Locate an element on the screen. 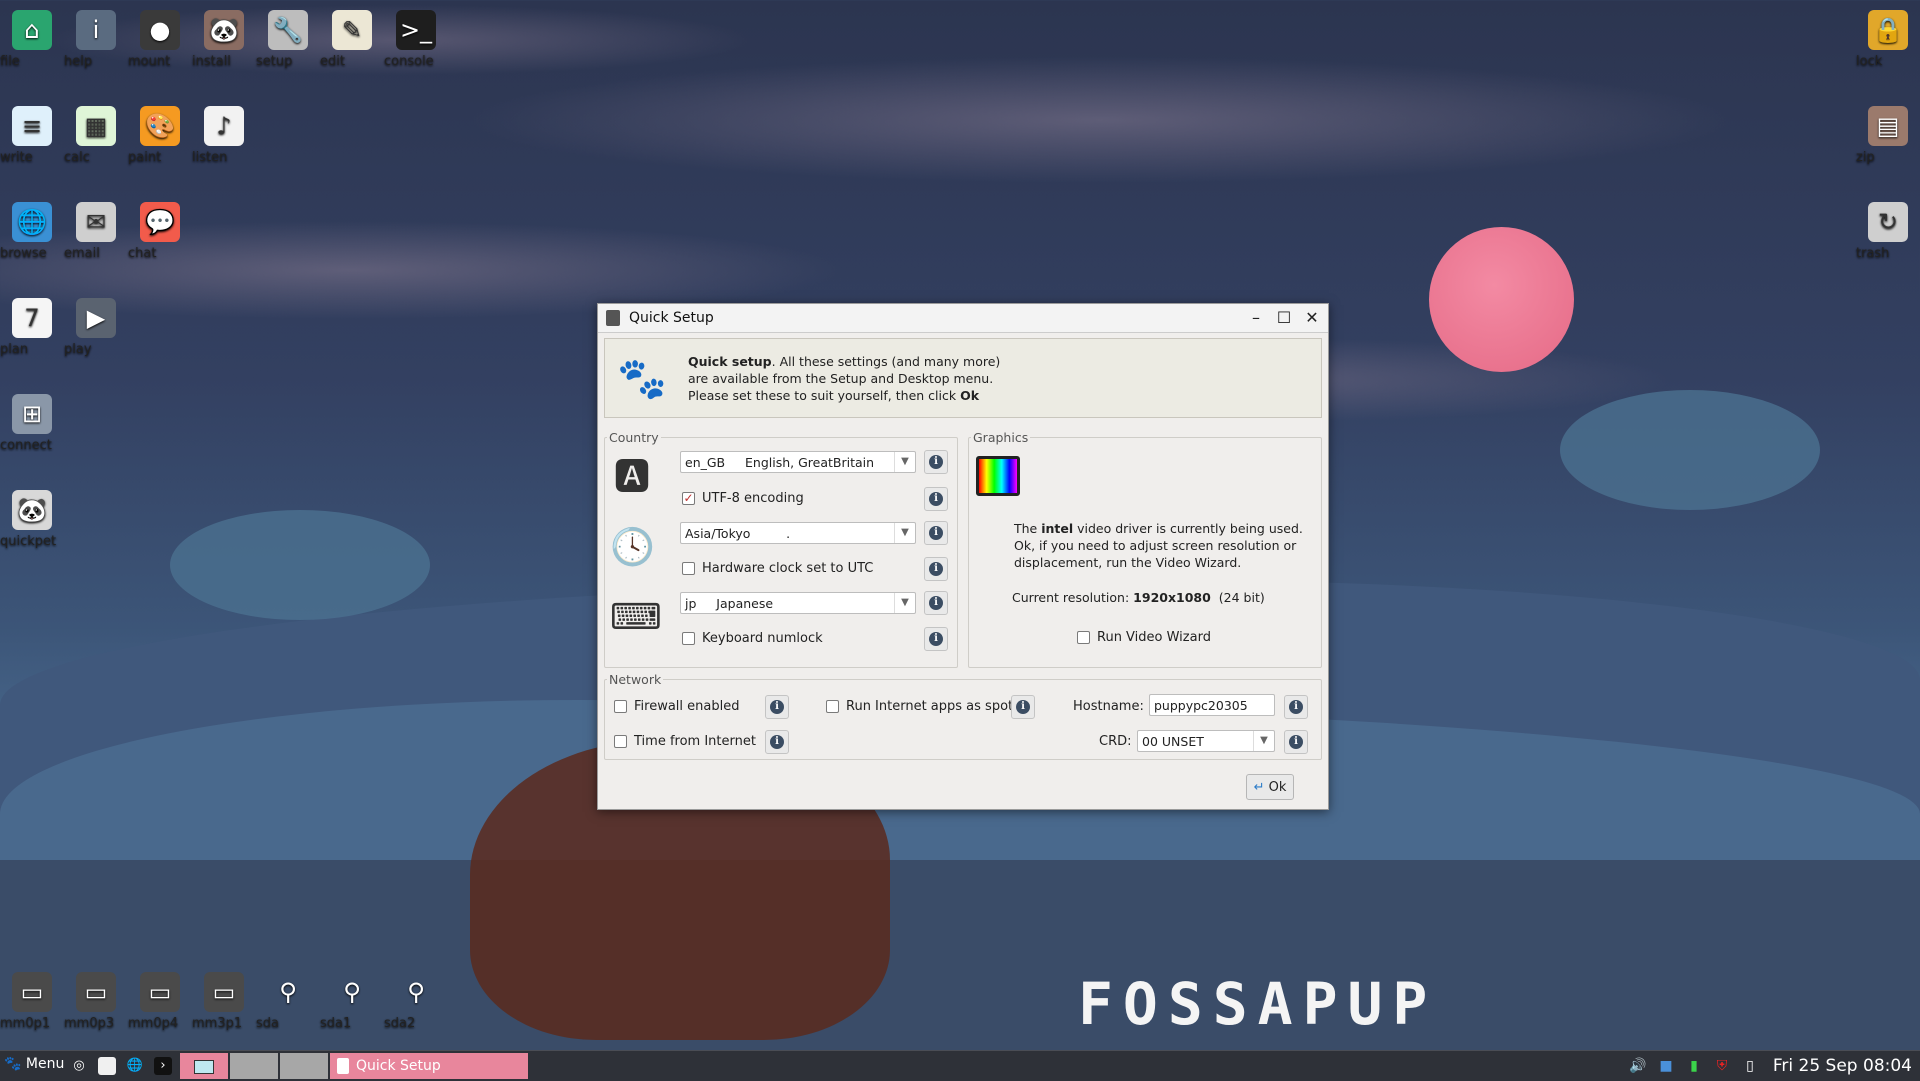 This screenshot has width=1920, height=1081. desktop-icon-mm0p1: ▭ mm0p1 is located at coordinates (32, 1001).